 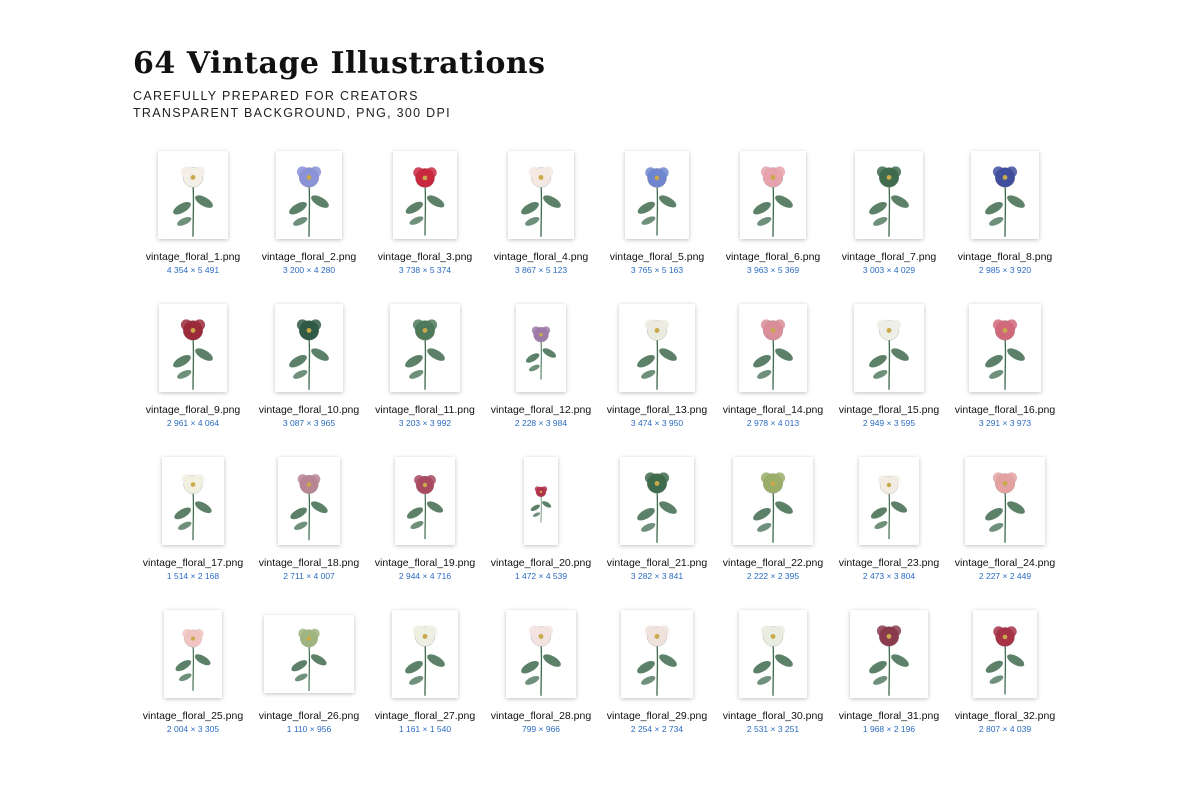 I want to click on file-item: vintage_floral_21.png 3 282 × 3 841, so click(x=657, y=527).